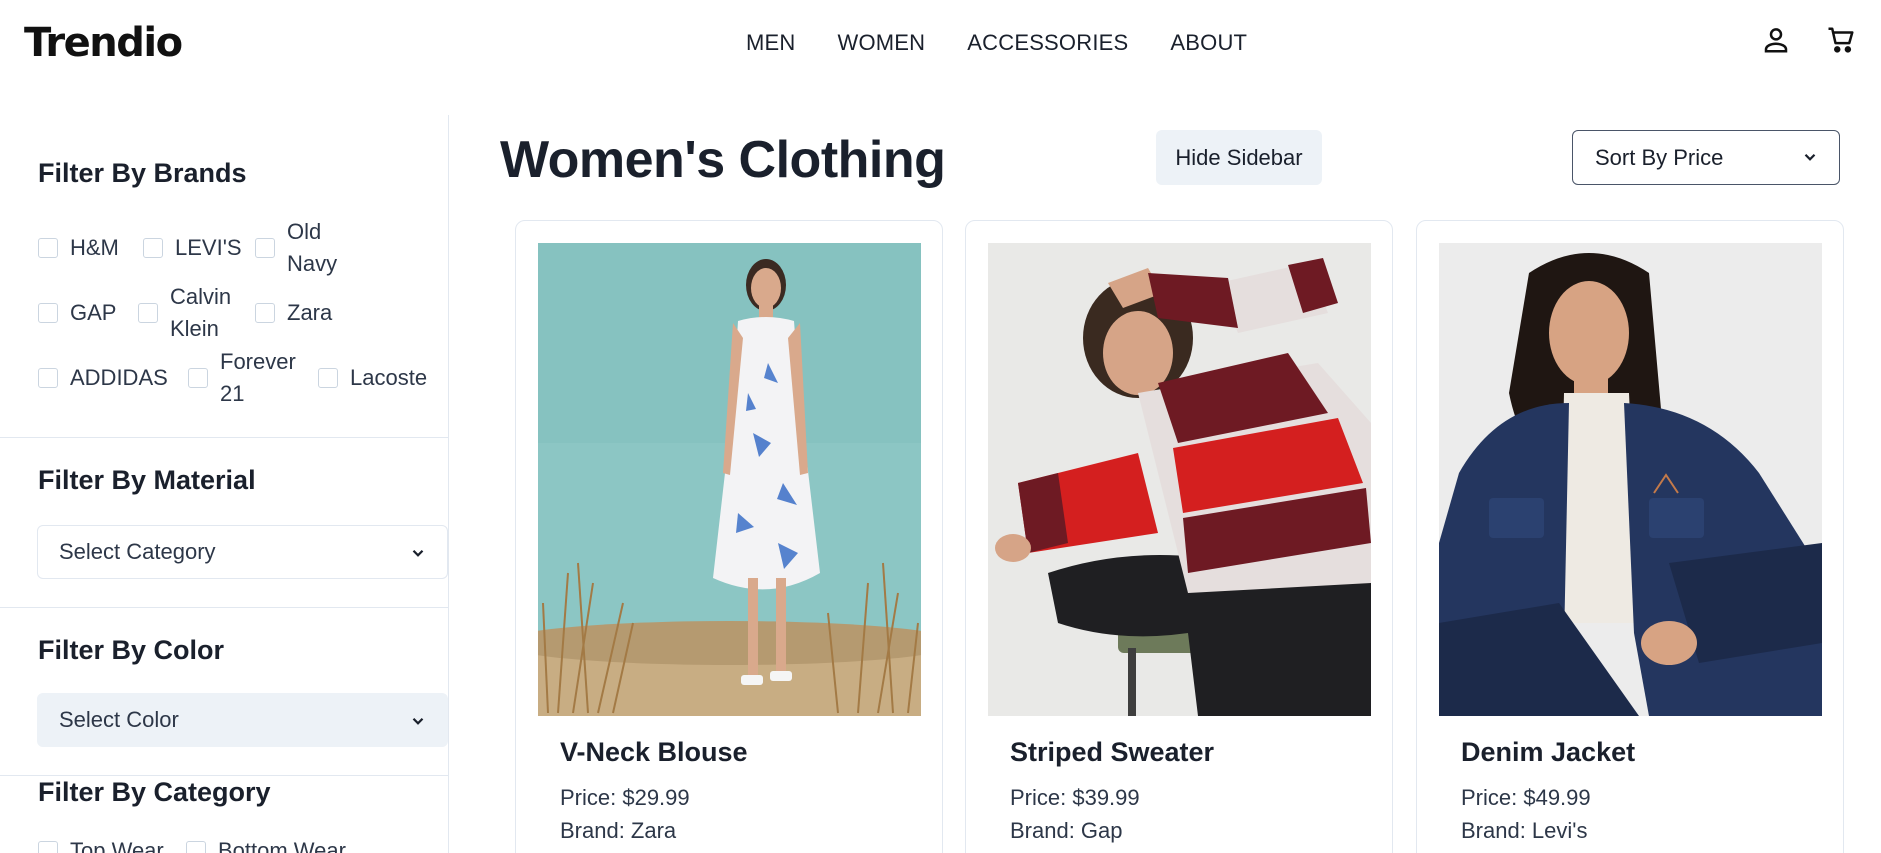 The width and height of the screenshot is (1881, 853). What do you see at coordinates (1239, 157) in the screenshot?
I see `hide-sidebar-button: Hide Sidebar` at bounding box center [1239, 157].